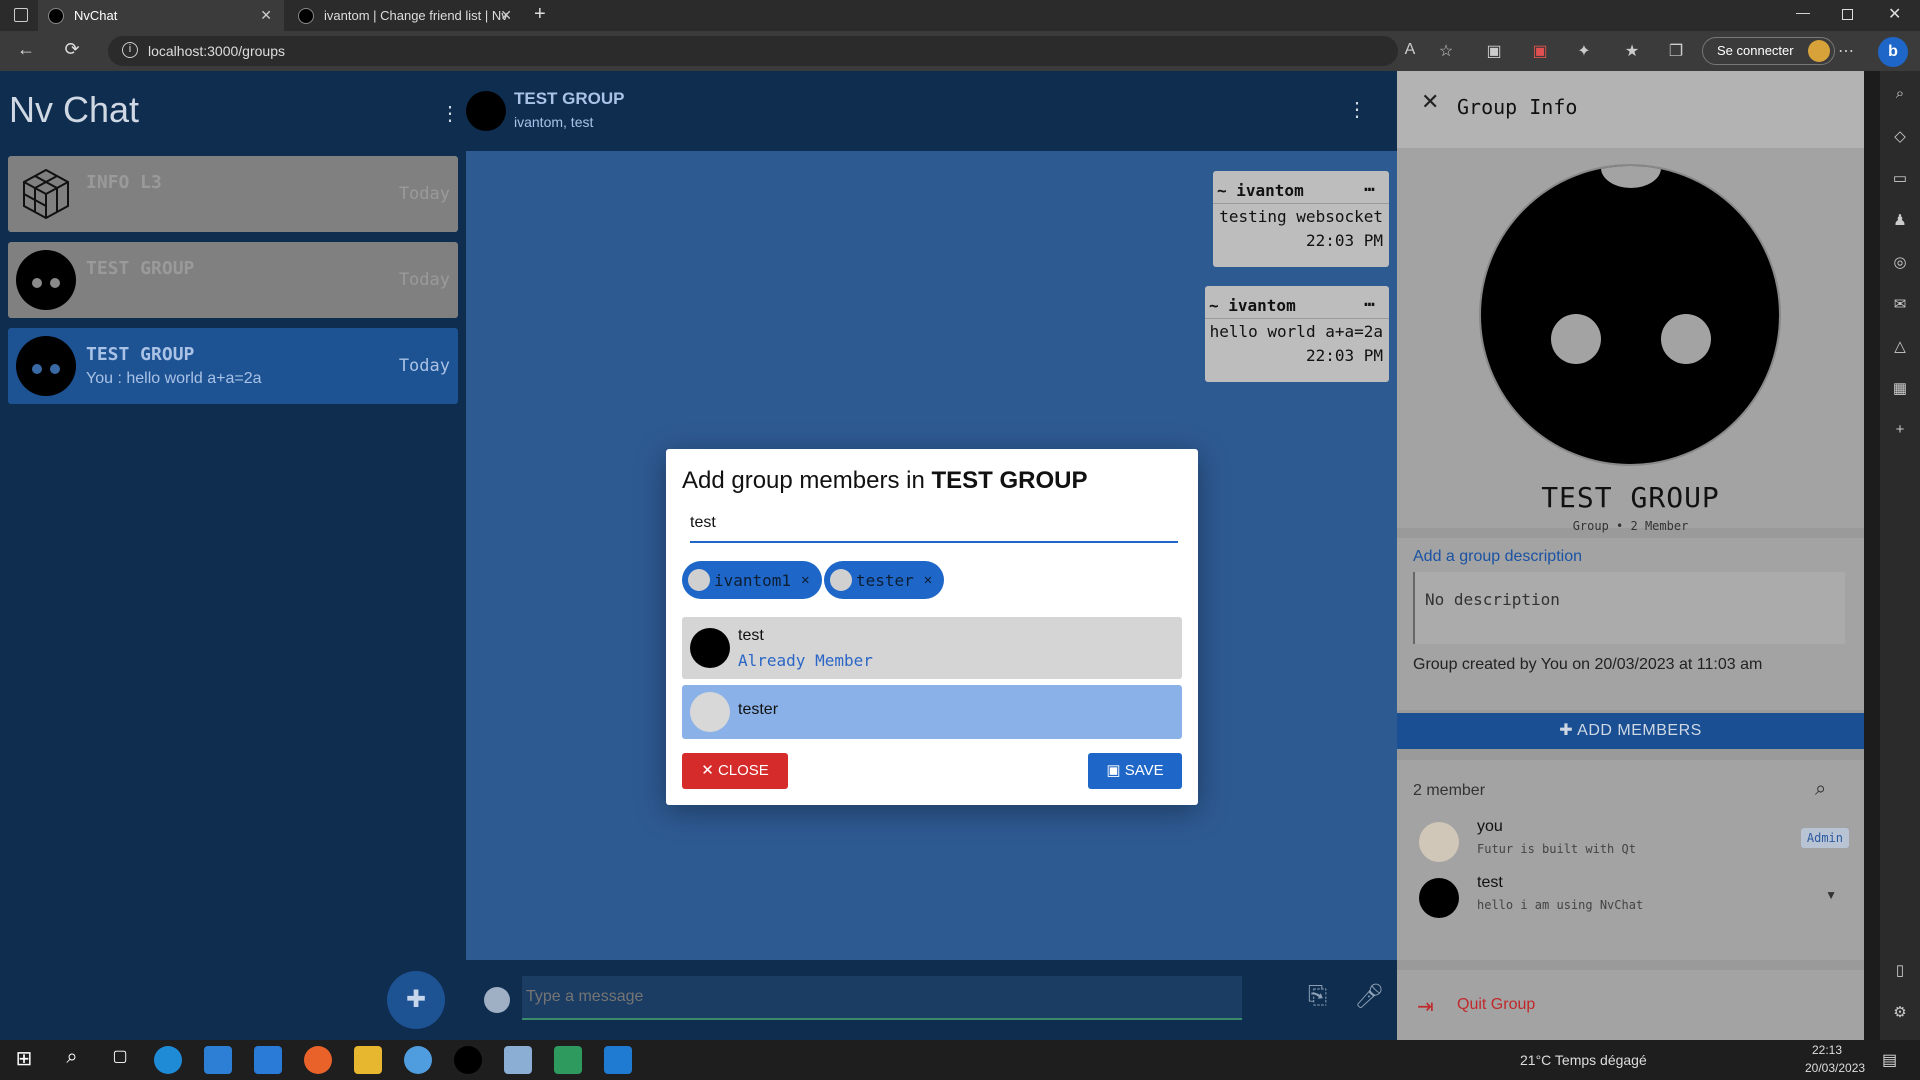 Image resolution: width=1920 pixels, height=1080 pixels. Describe the element at coordinates (518, 1060) in the screenshot. I see `pinwheel-icon` at that location.